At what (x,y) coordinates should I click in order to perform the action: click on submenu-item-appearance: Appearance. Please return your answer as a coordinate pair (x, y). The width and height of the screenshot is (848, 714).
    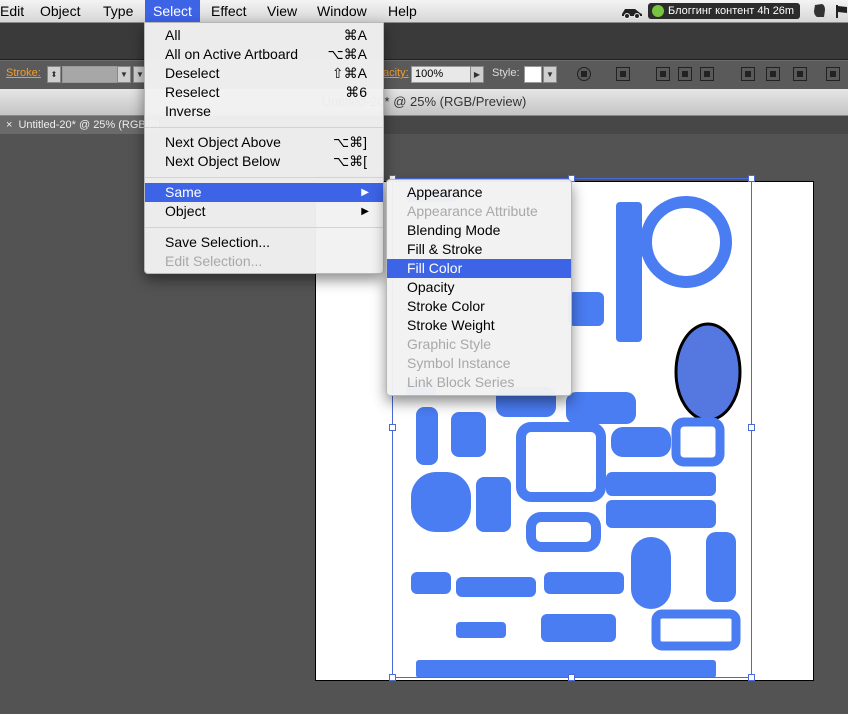
    Looking at the image, I should click on (479, 192).